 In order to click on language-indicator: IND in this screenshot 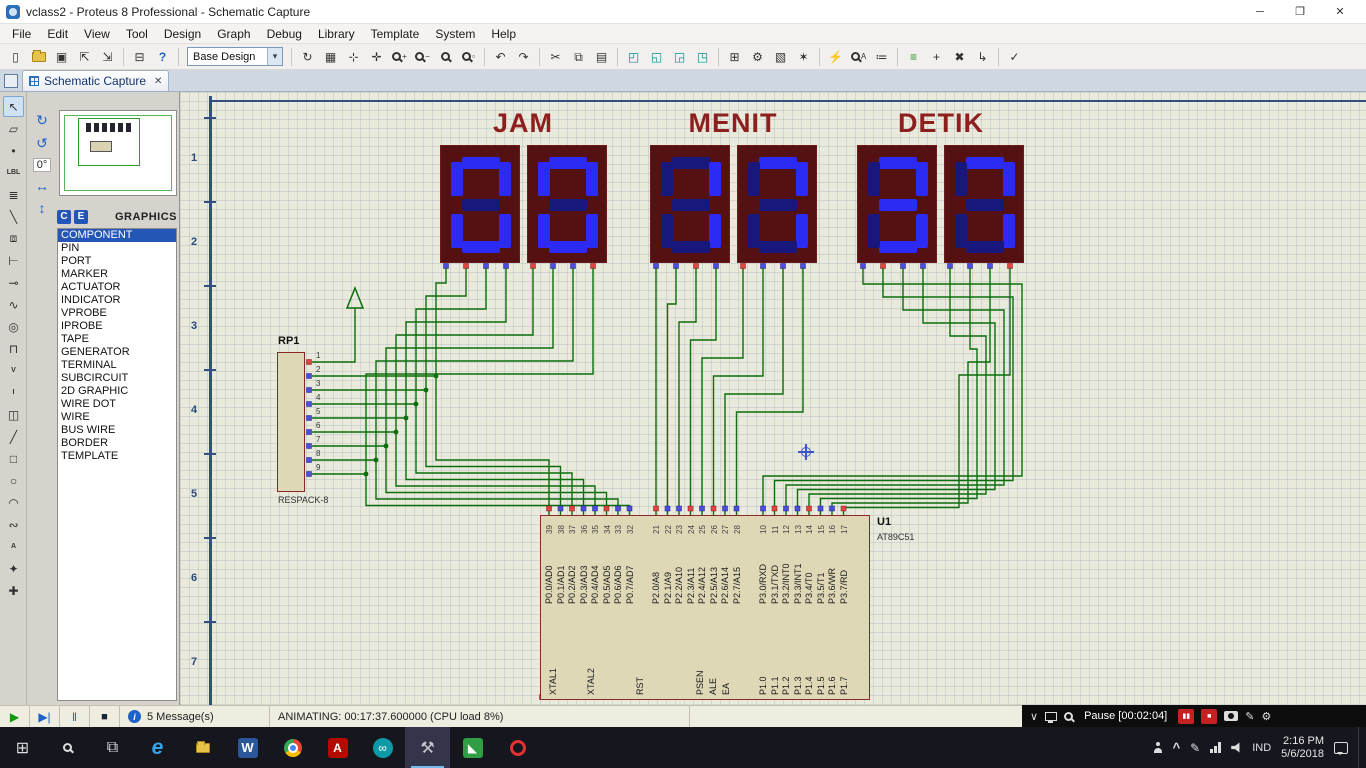, I will do `click(1261, 748)`.